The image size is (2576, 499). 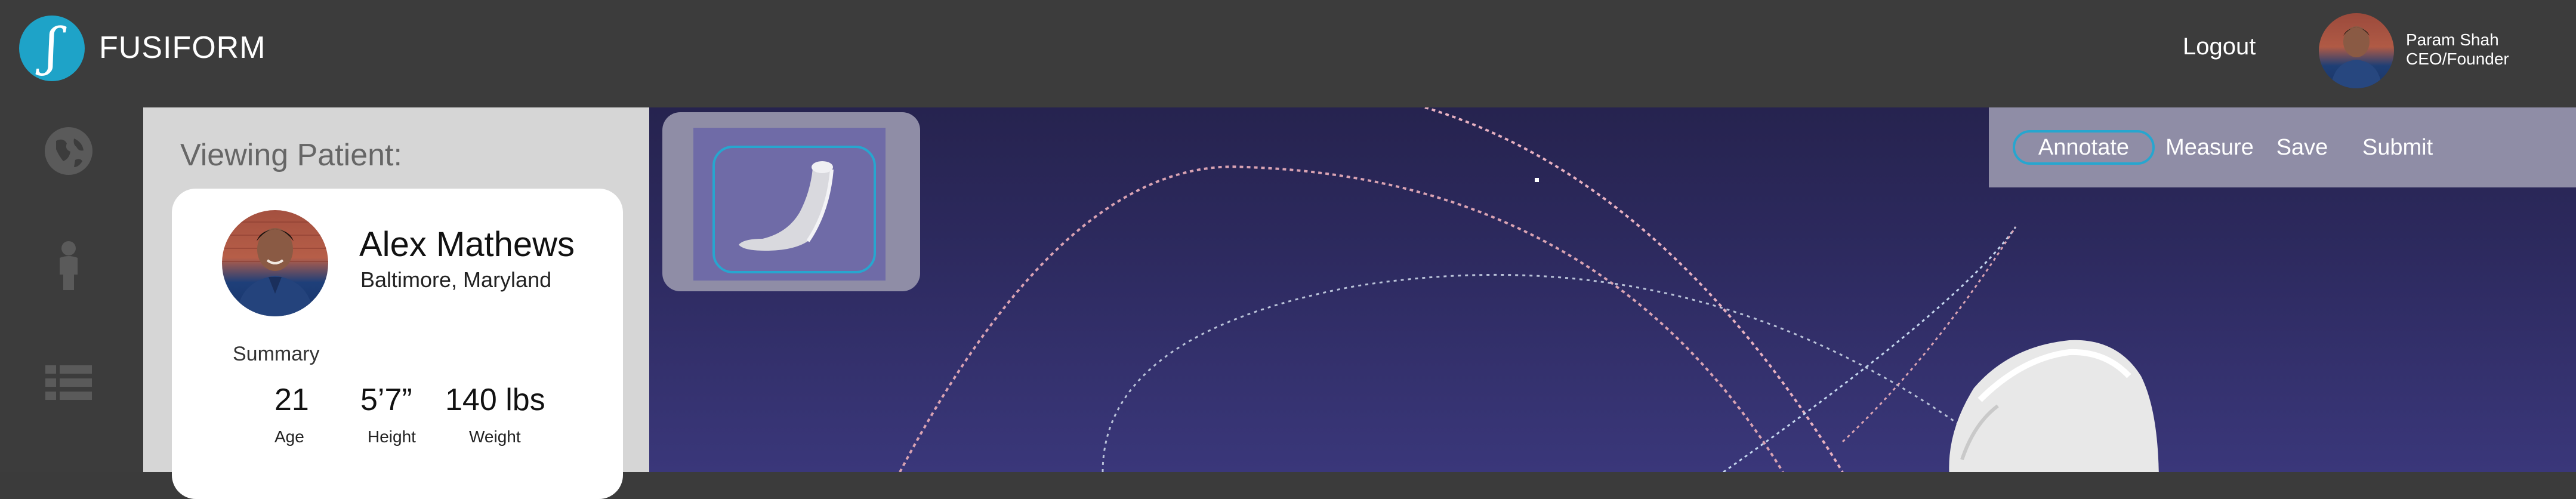 I want to click on thumbnail-preview, so click(x=789, y=204).